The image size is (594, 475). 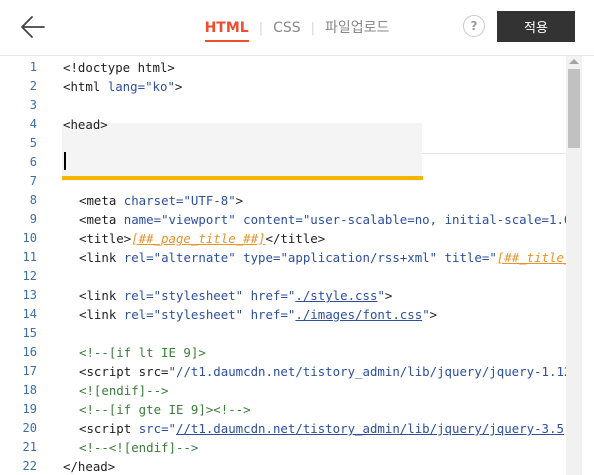 What do you see at coordinates (357, 28) in the screenshot?
I see `tab-file-upload: 파일업로드` at bounding box center [357, 28].